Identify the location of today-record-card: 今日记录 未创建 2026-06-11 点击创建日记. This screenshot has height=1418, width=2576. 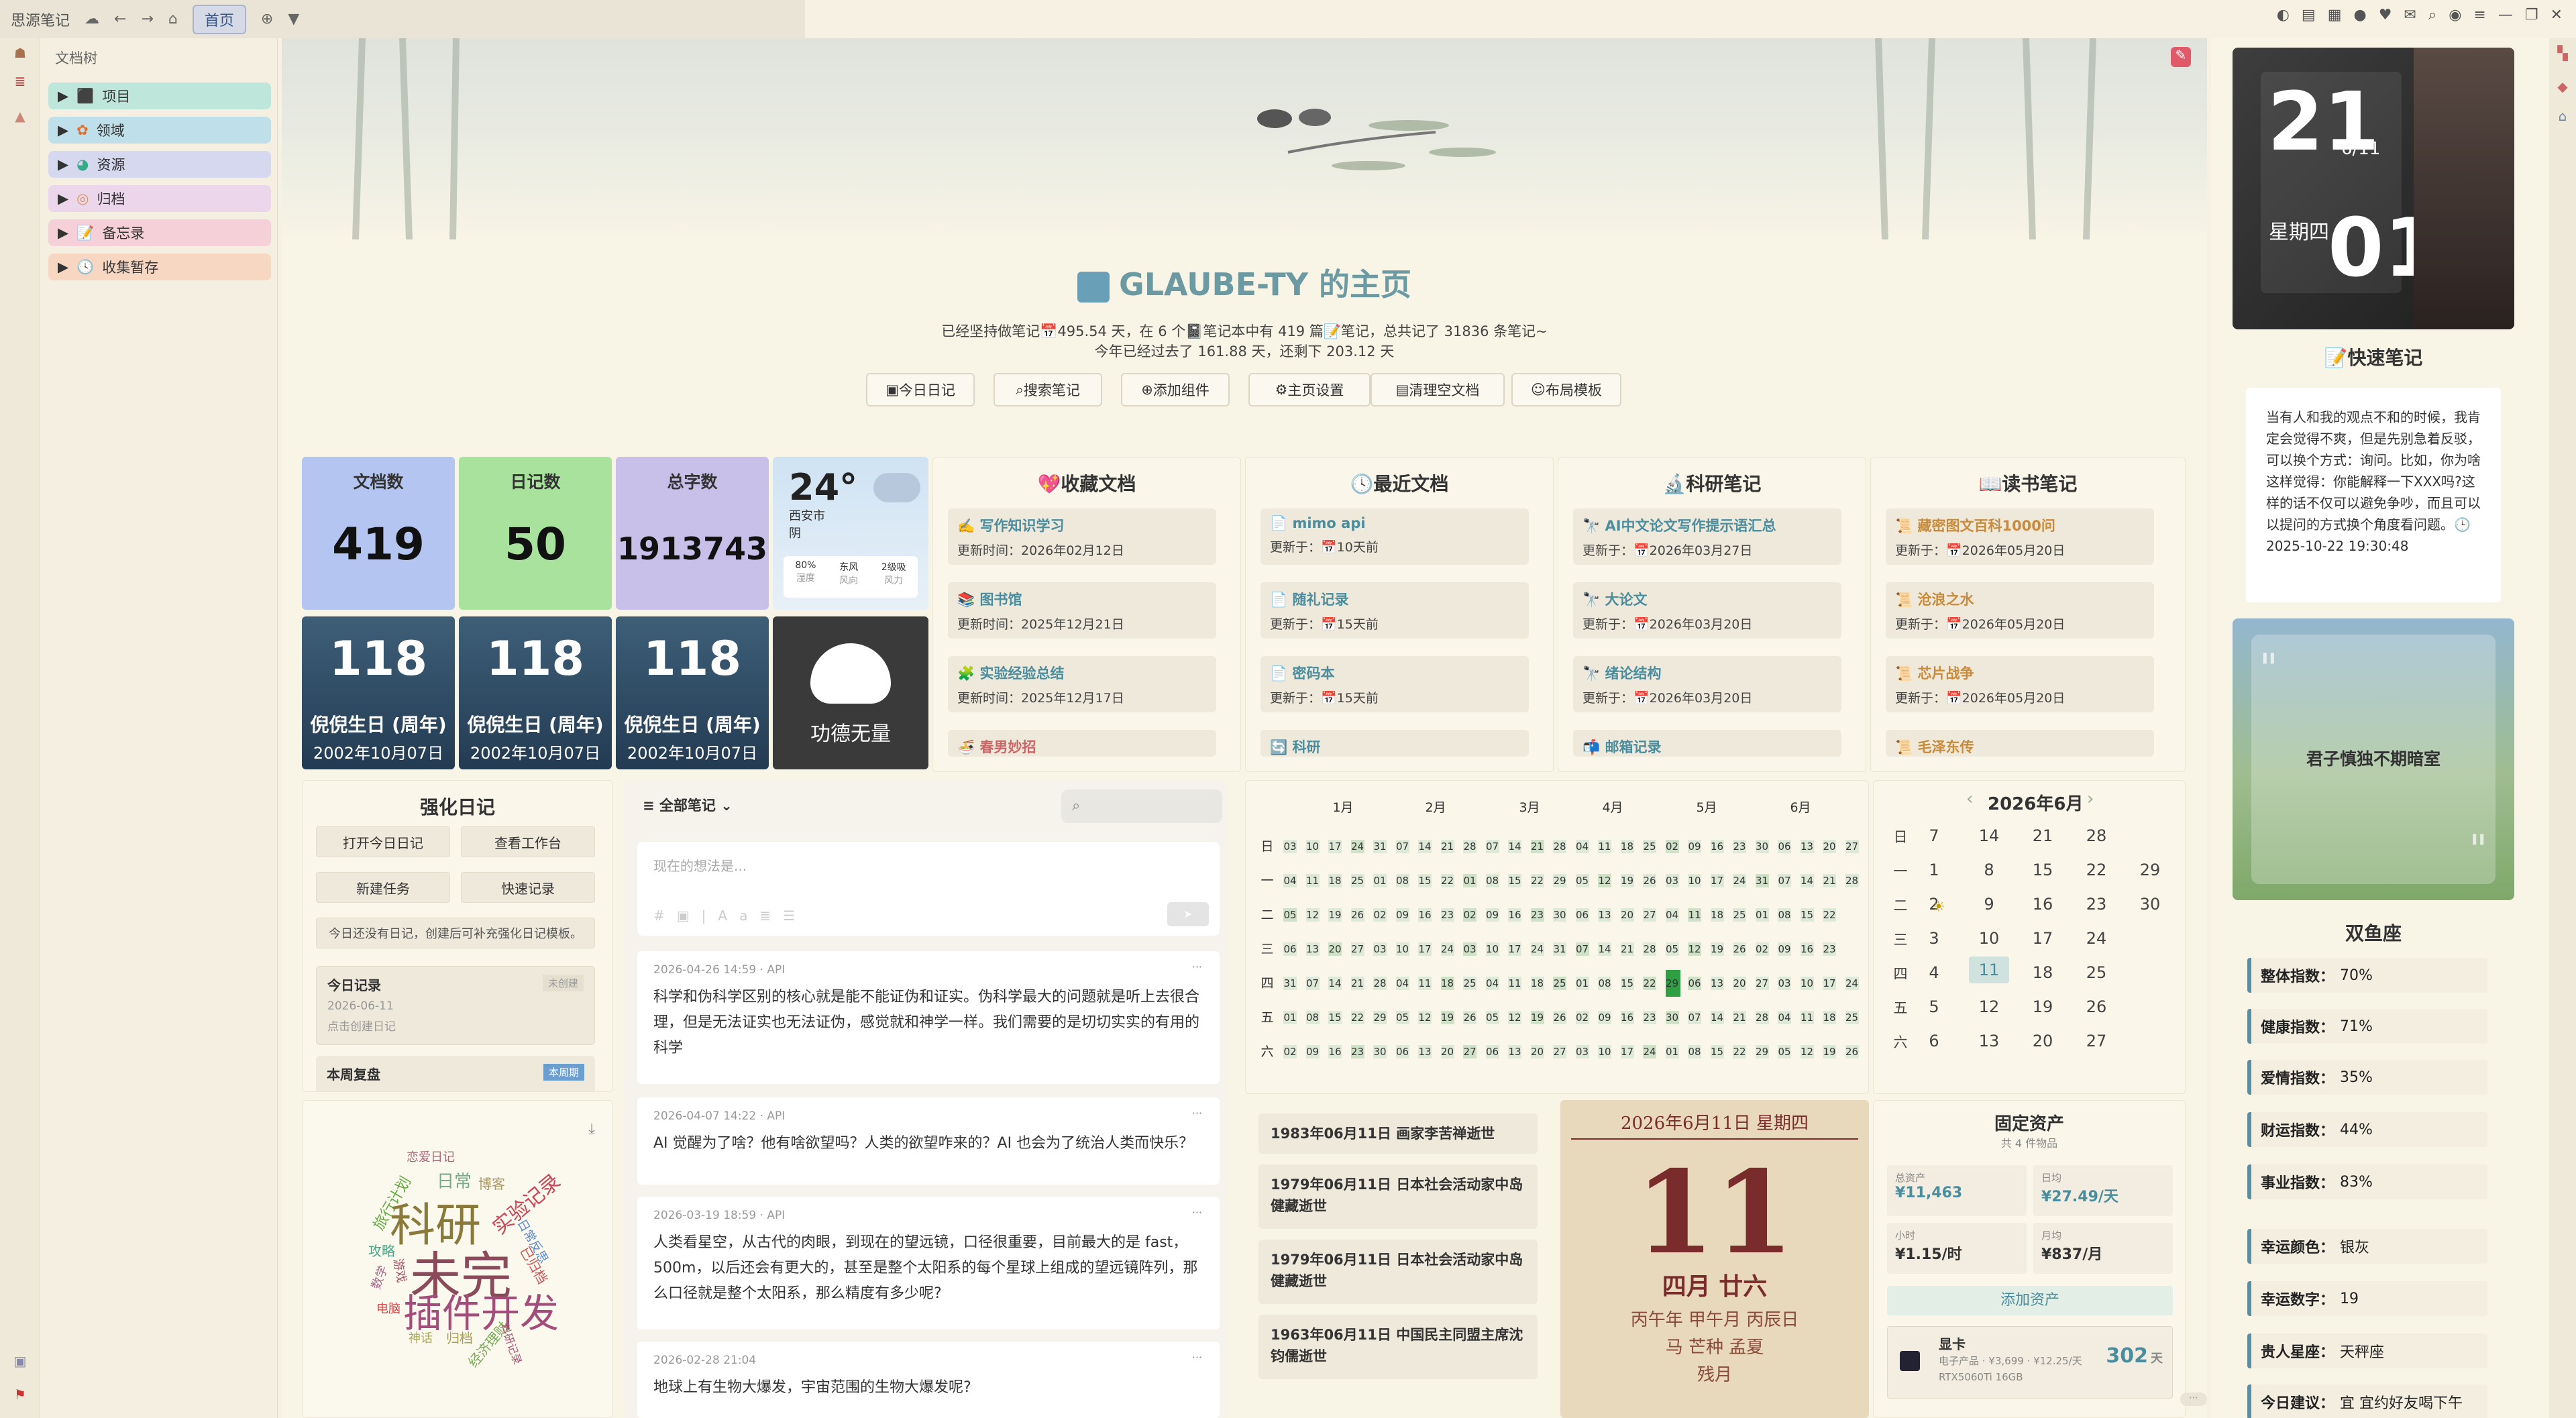
(455, 1005).